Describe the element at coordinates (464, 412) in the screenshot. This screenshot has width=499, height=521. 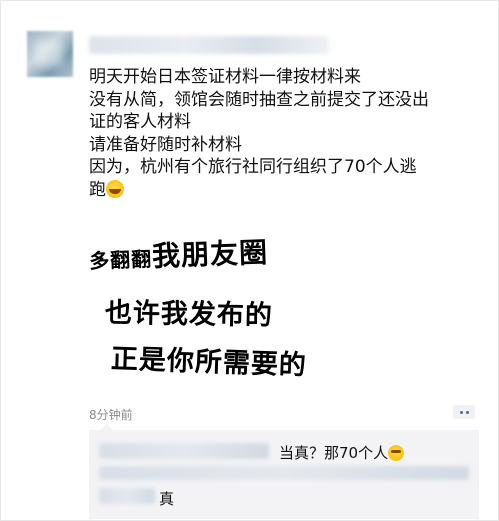
I see `more-options-button` at that location.